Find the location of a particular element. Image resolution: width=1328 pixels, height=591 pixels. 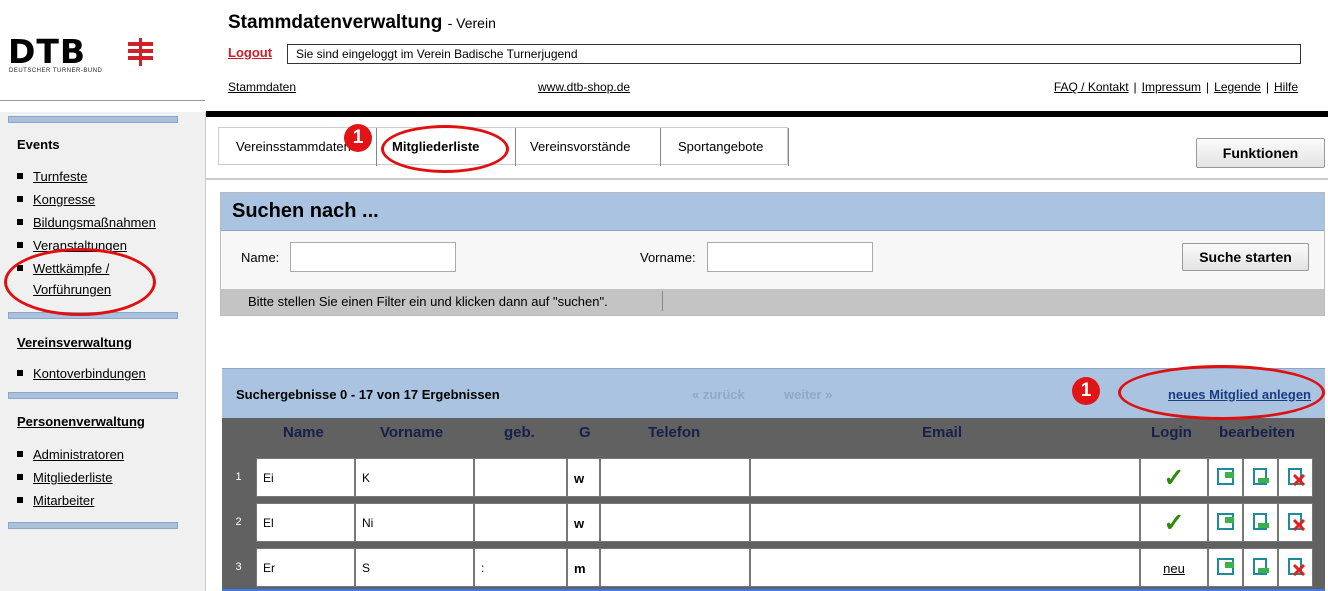

column-header-email: Email is located at coordinates (942, 432).